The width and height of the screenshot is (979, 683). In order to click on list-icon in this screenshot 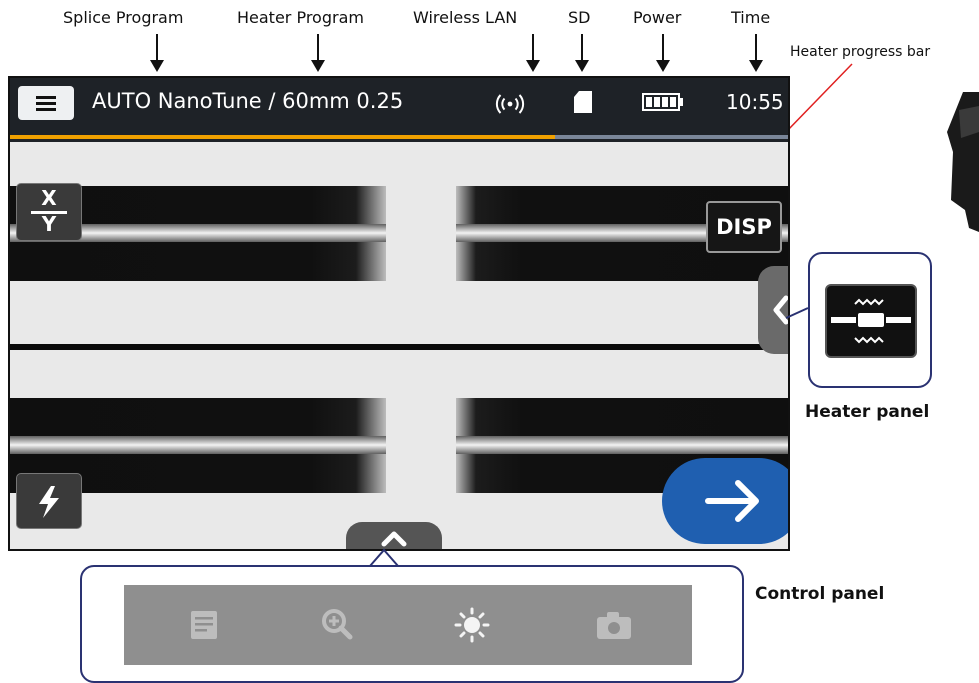, I will do `click(204, 625)`.